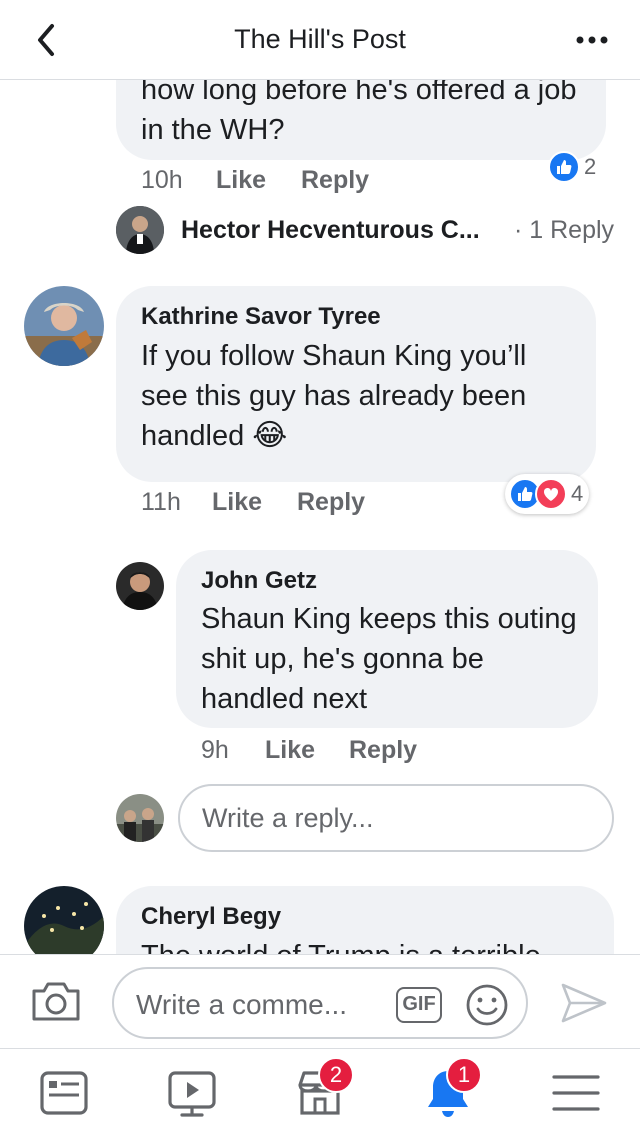  I want to click on comment-text: The world of Trump is a terrible, so click(371, 945).